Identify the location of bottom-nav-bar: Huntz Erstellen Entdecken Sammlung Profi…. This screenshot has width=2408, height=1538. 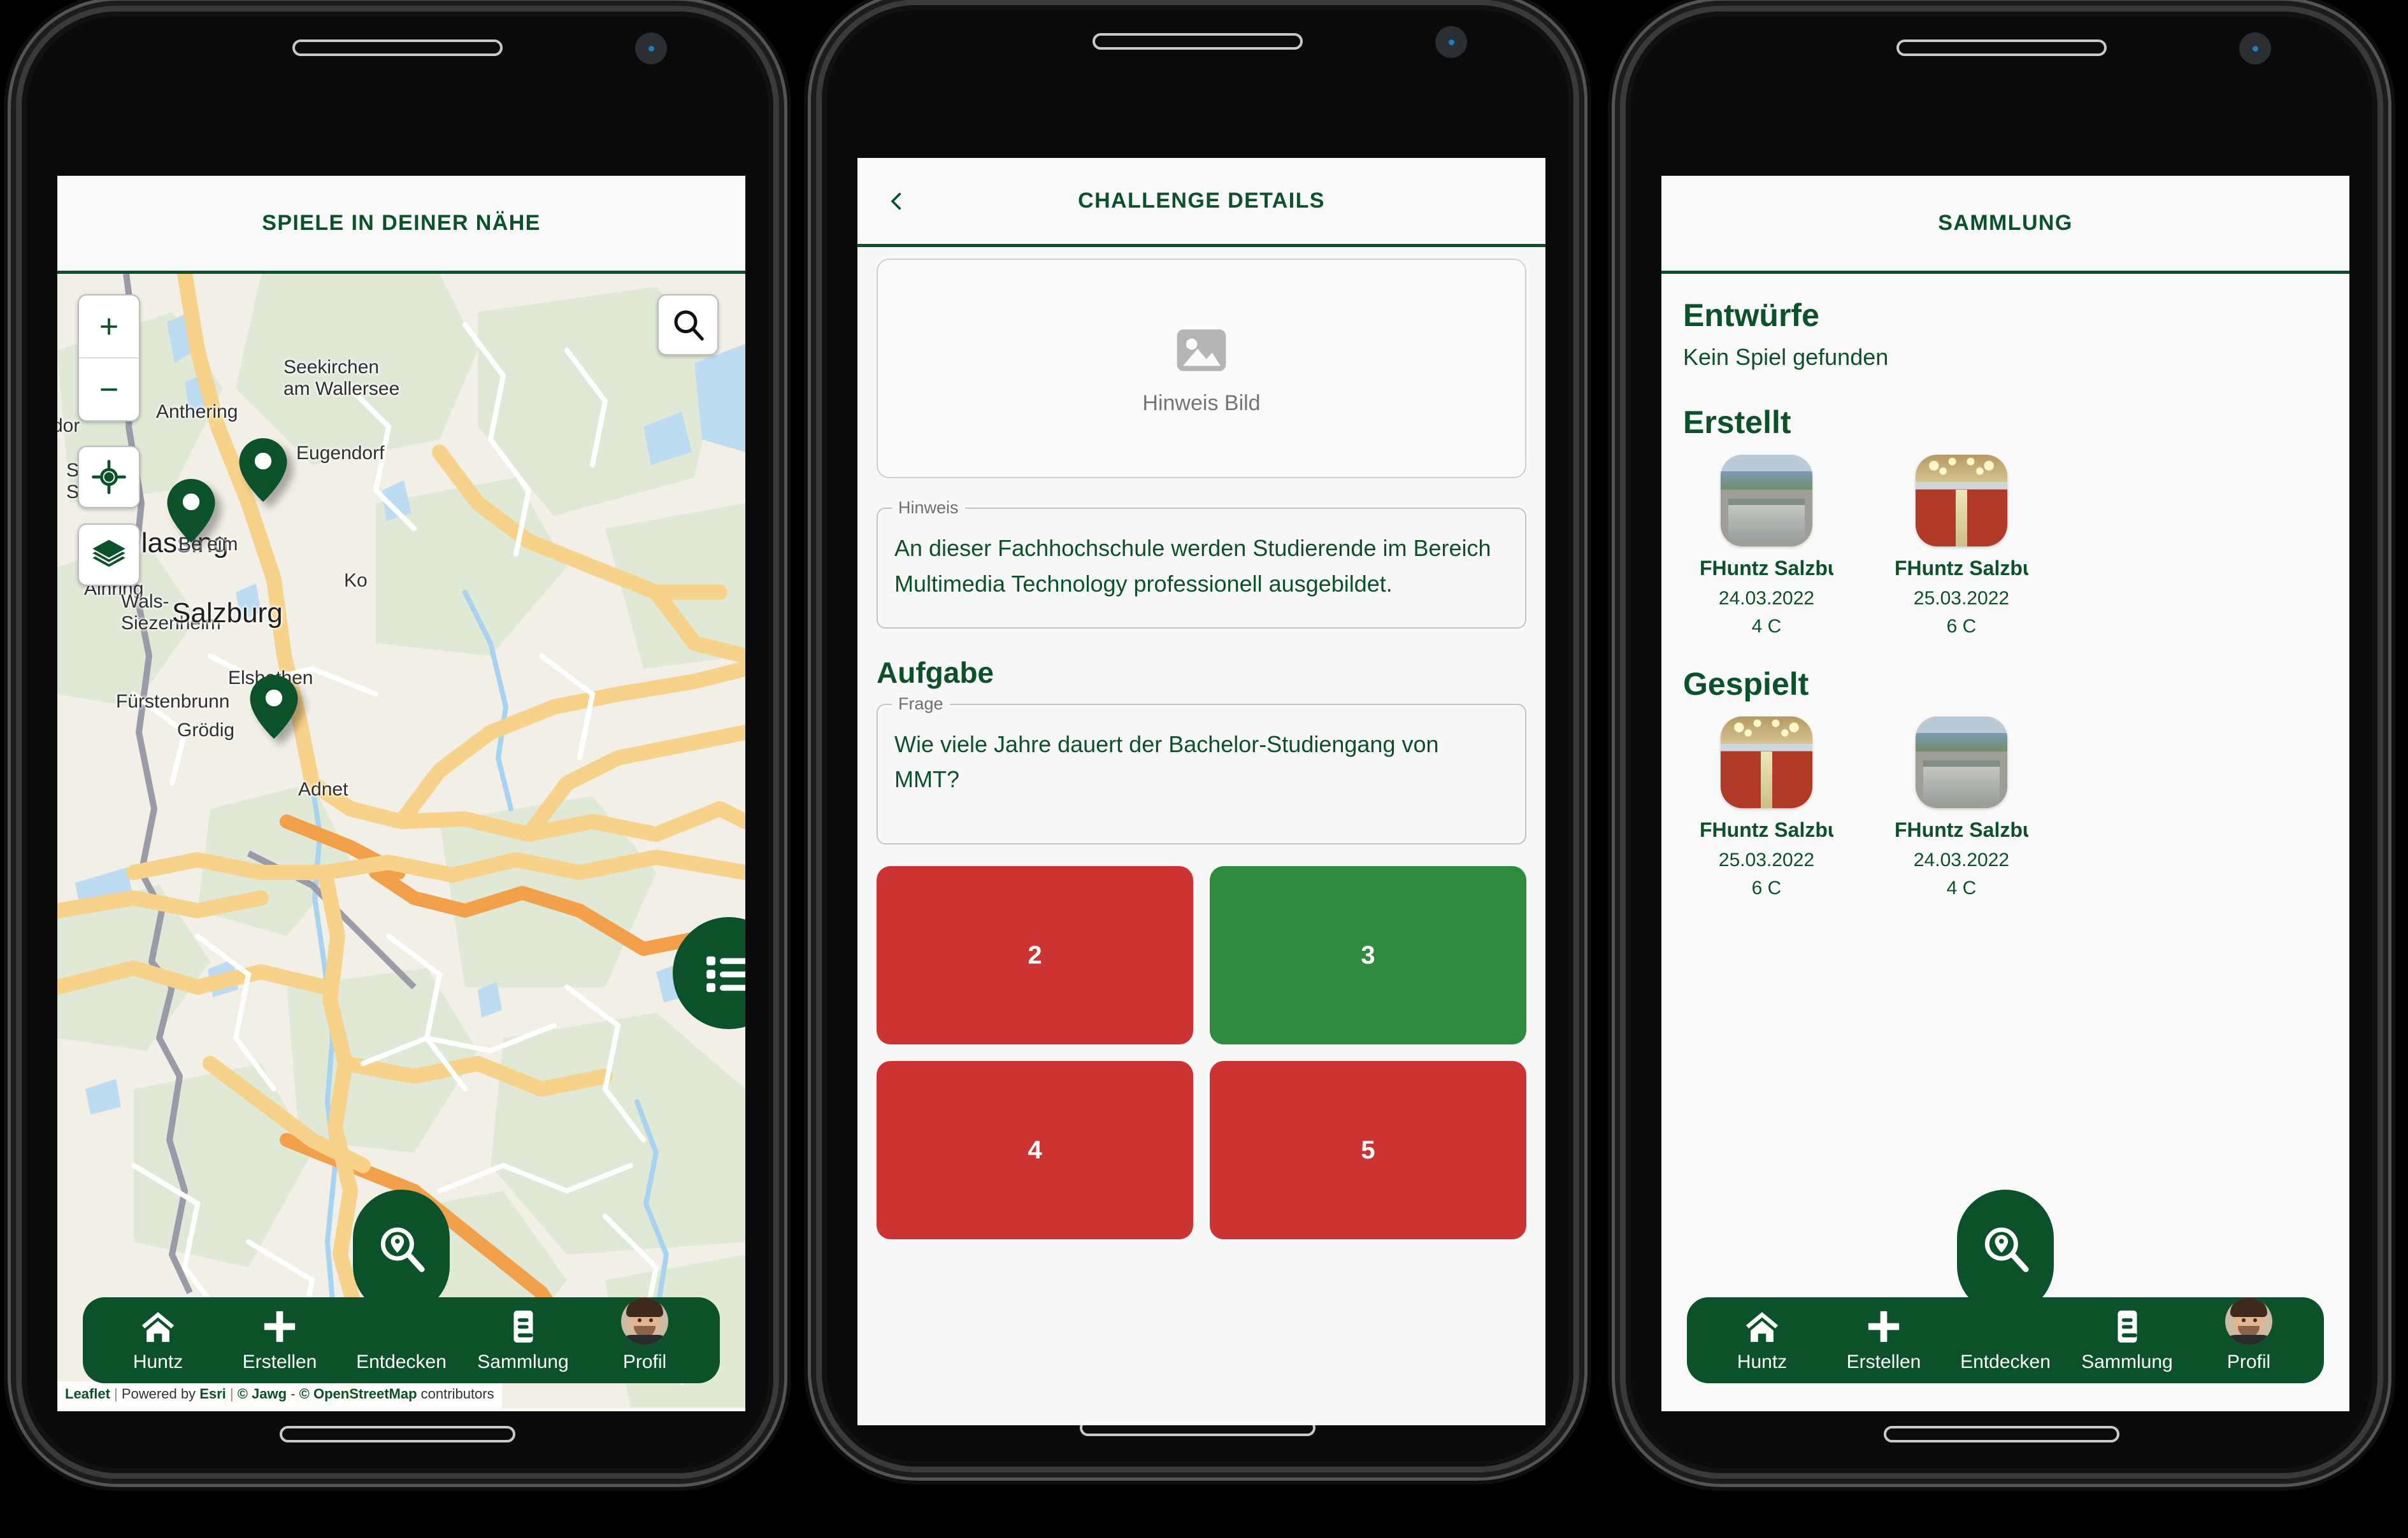
(401, 1286).